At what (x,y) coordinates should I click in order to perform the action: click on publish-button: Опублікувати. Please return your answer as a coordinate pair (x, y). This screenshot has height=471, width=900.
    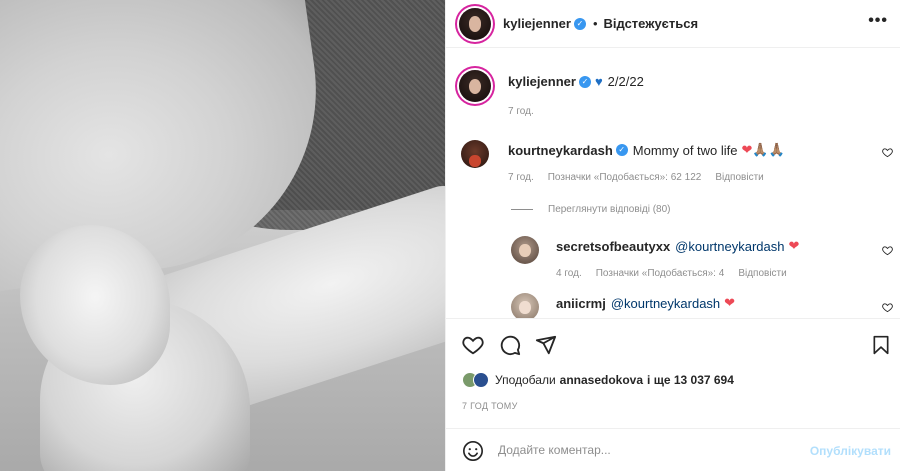
    Looking at the image, I should click on (850, 451).